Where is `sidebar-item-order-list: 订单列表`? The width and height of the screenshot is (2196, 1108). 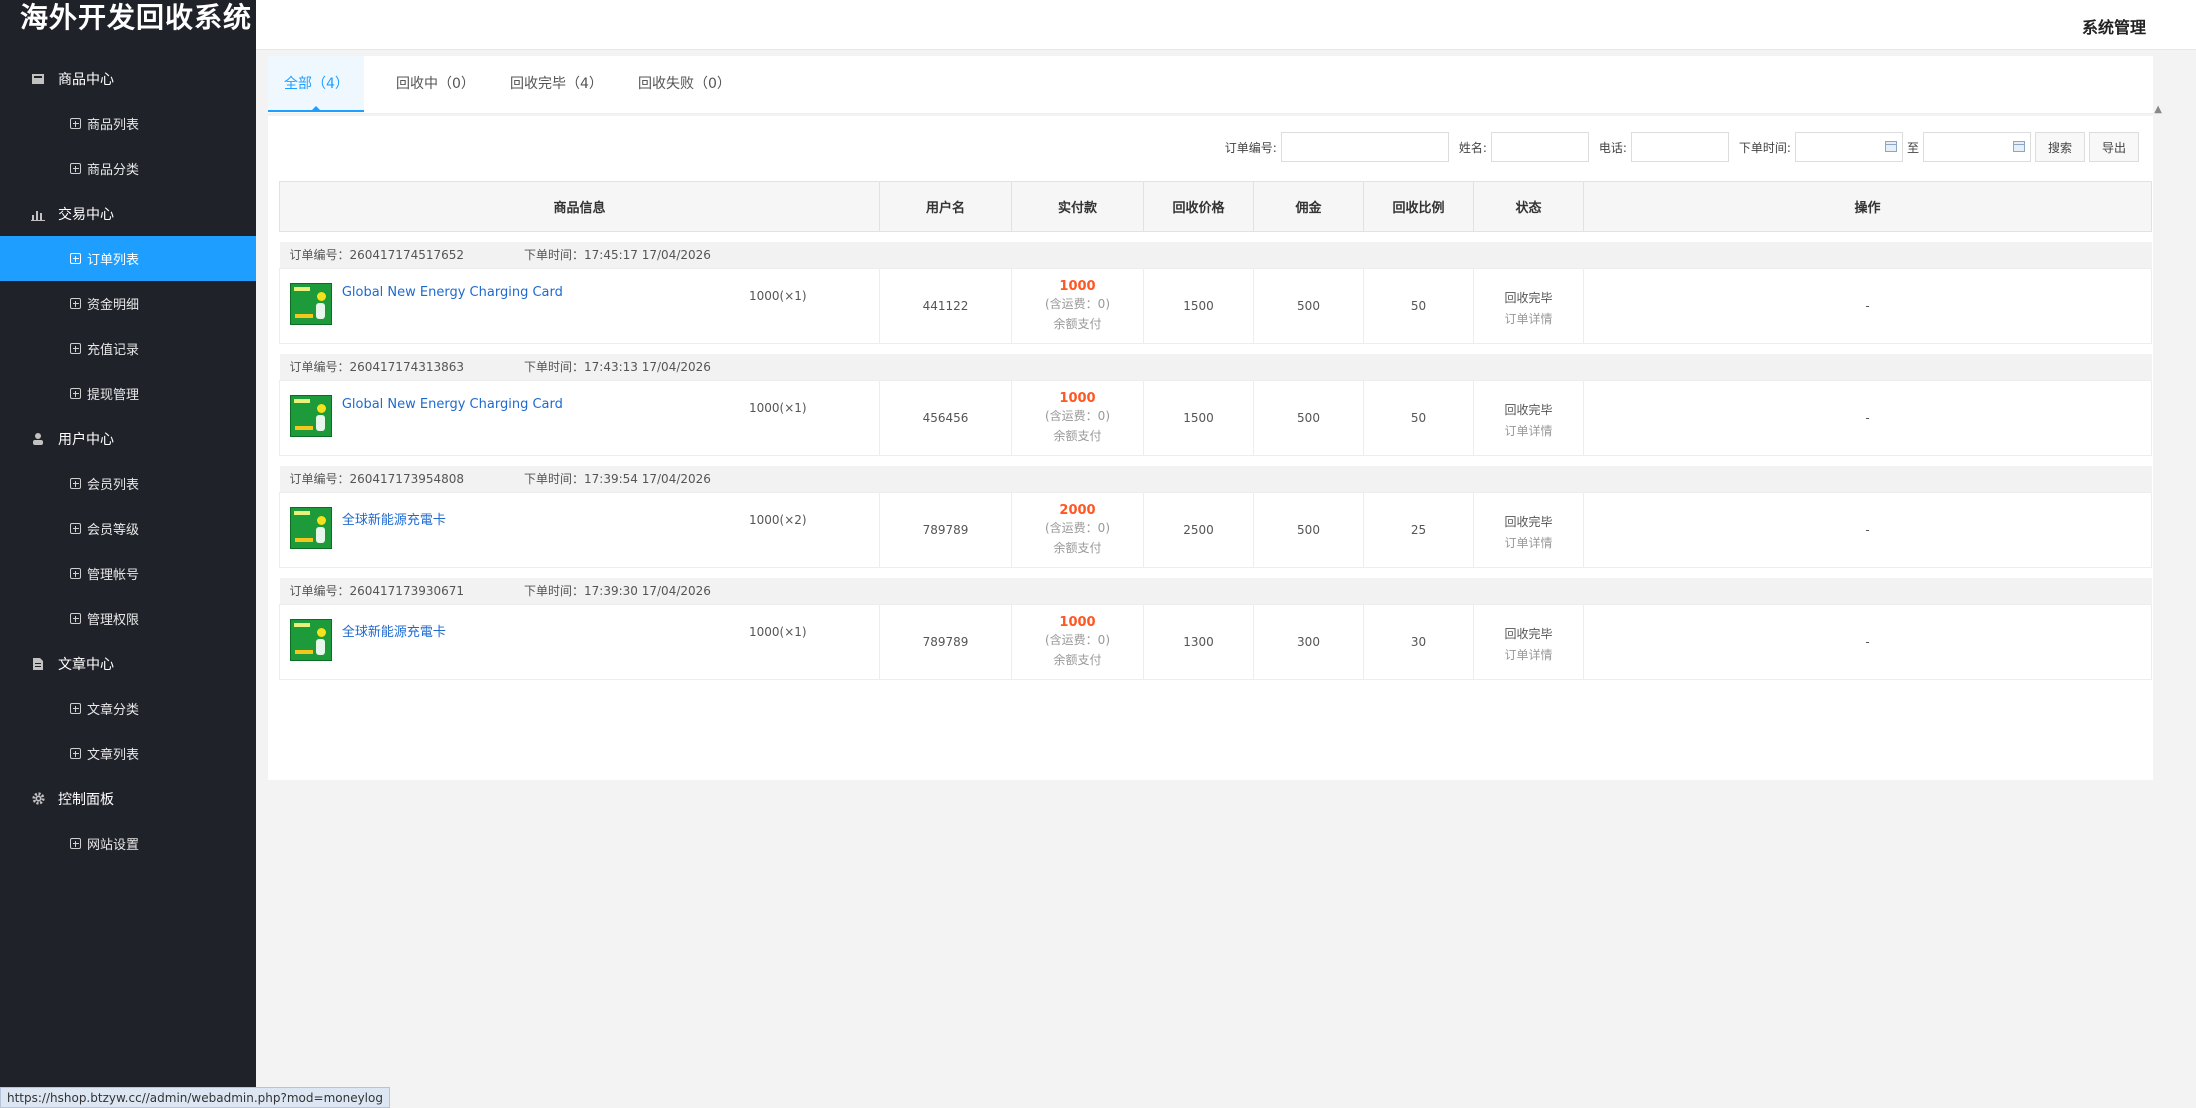 sidebar-item-order-list: 订单列表 is located at coordinates (128, 258).